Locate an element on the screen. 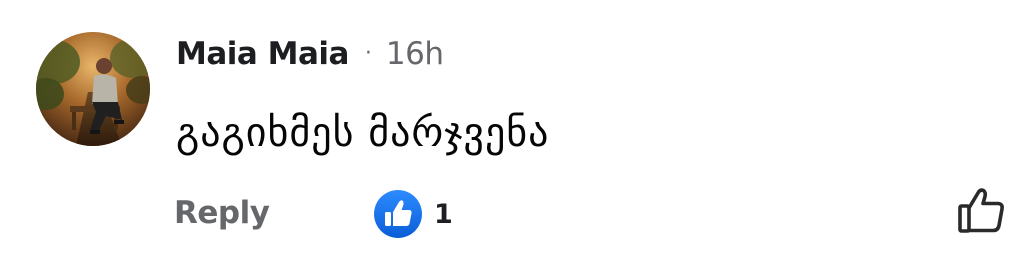 This screenshot has height=279, width=1024. reply-button: Reply is located at coordinates (222, 213).